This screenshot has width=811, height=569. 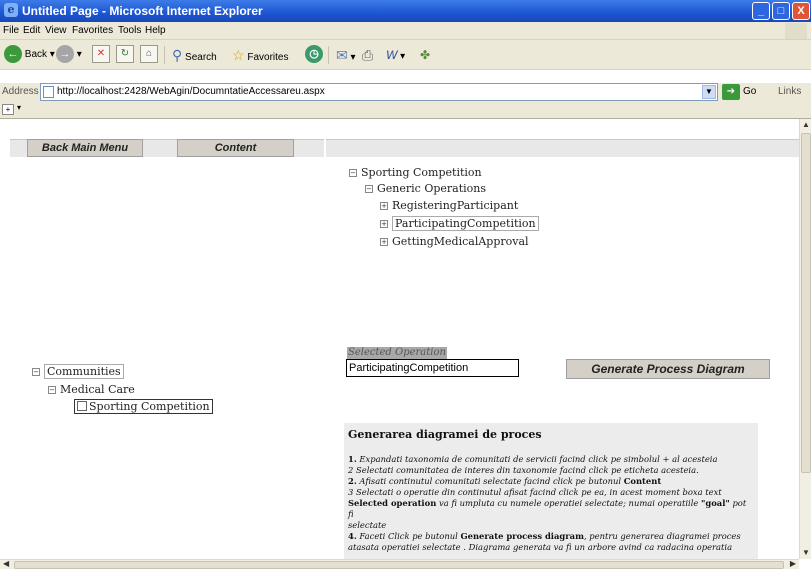 I want to click on maximize-button: □, so click(x=781, y=11).